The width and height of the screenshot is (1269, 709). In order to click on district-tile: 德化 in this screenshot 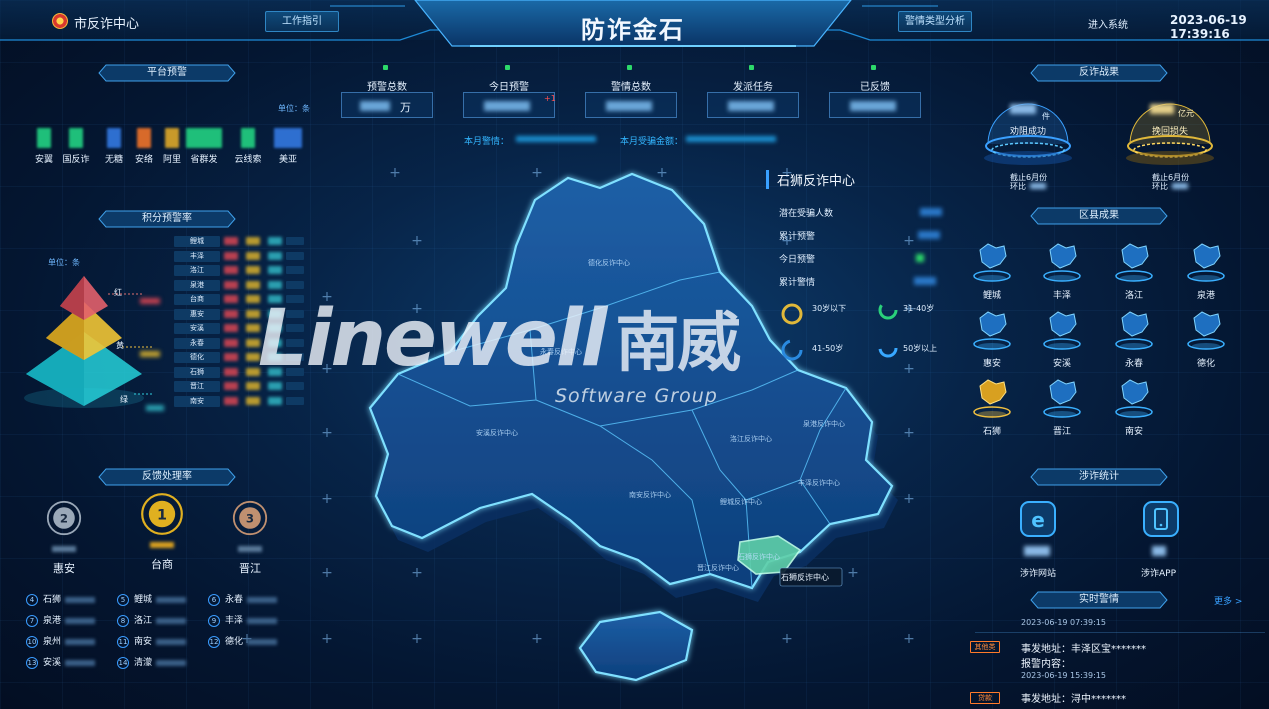, I will do `click(1206, 337)`.